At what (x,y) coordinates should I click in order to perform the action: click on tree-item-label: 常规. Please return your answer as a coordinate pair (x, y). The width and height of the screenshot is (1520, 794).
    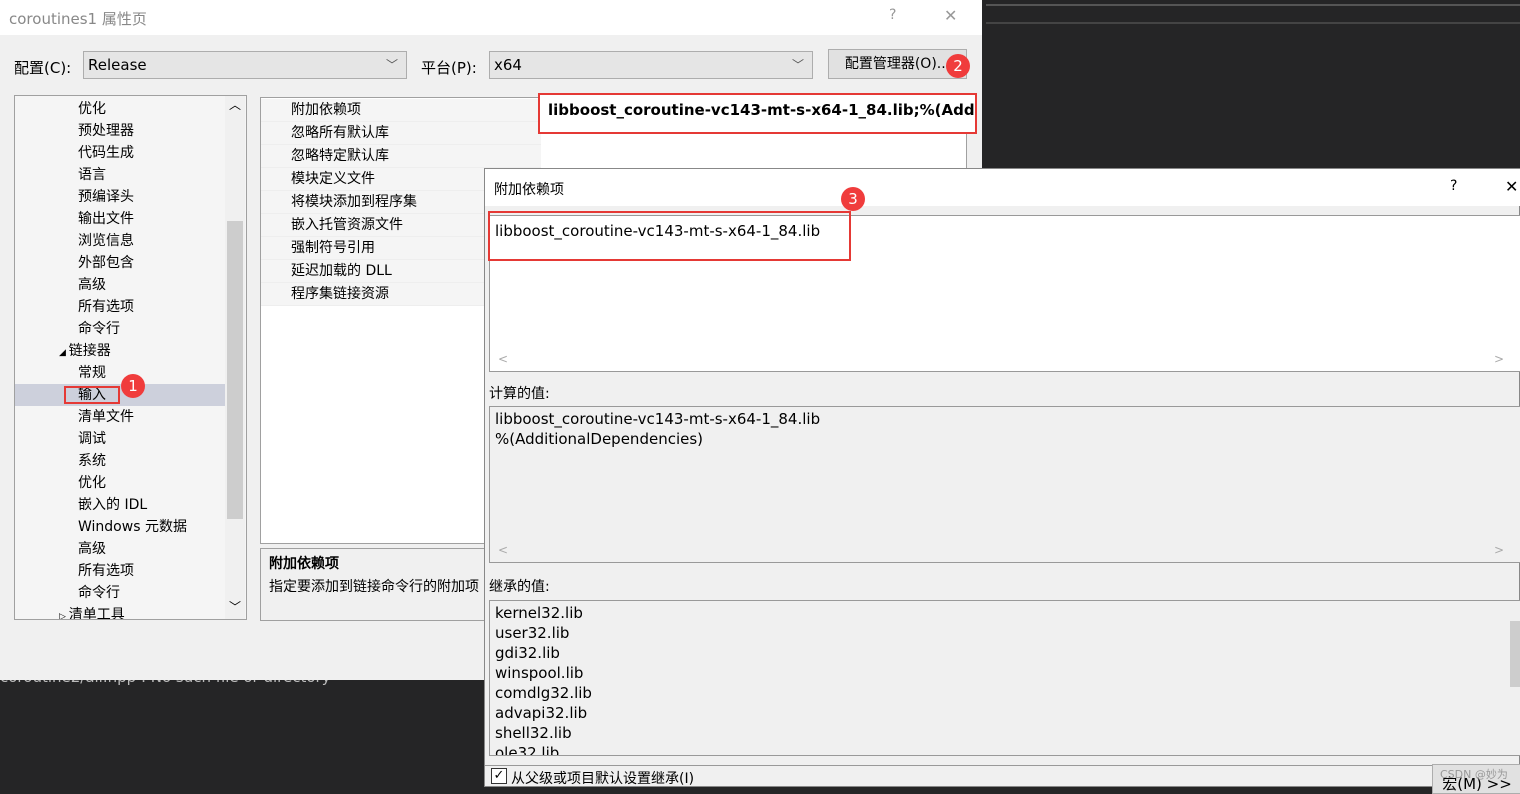
    Looking at the image, I should click on (92, 373).